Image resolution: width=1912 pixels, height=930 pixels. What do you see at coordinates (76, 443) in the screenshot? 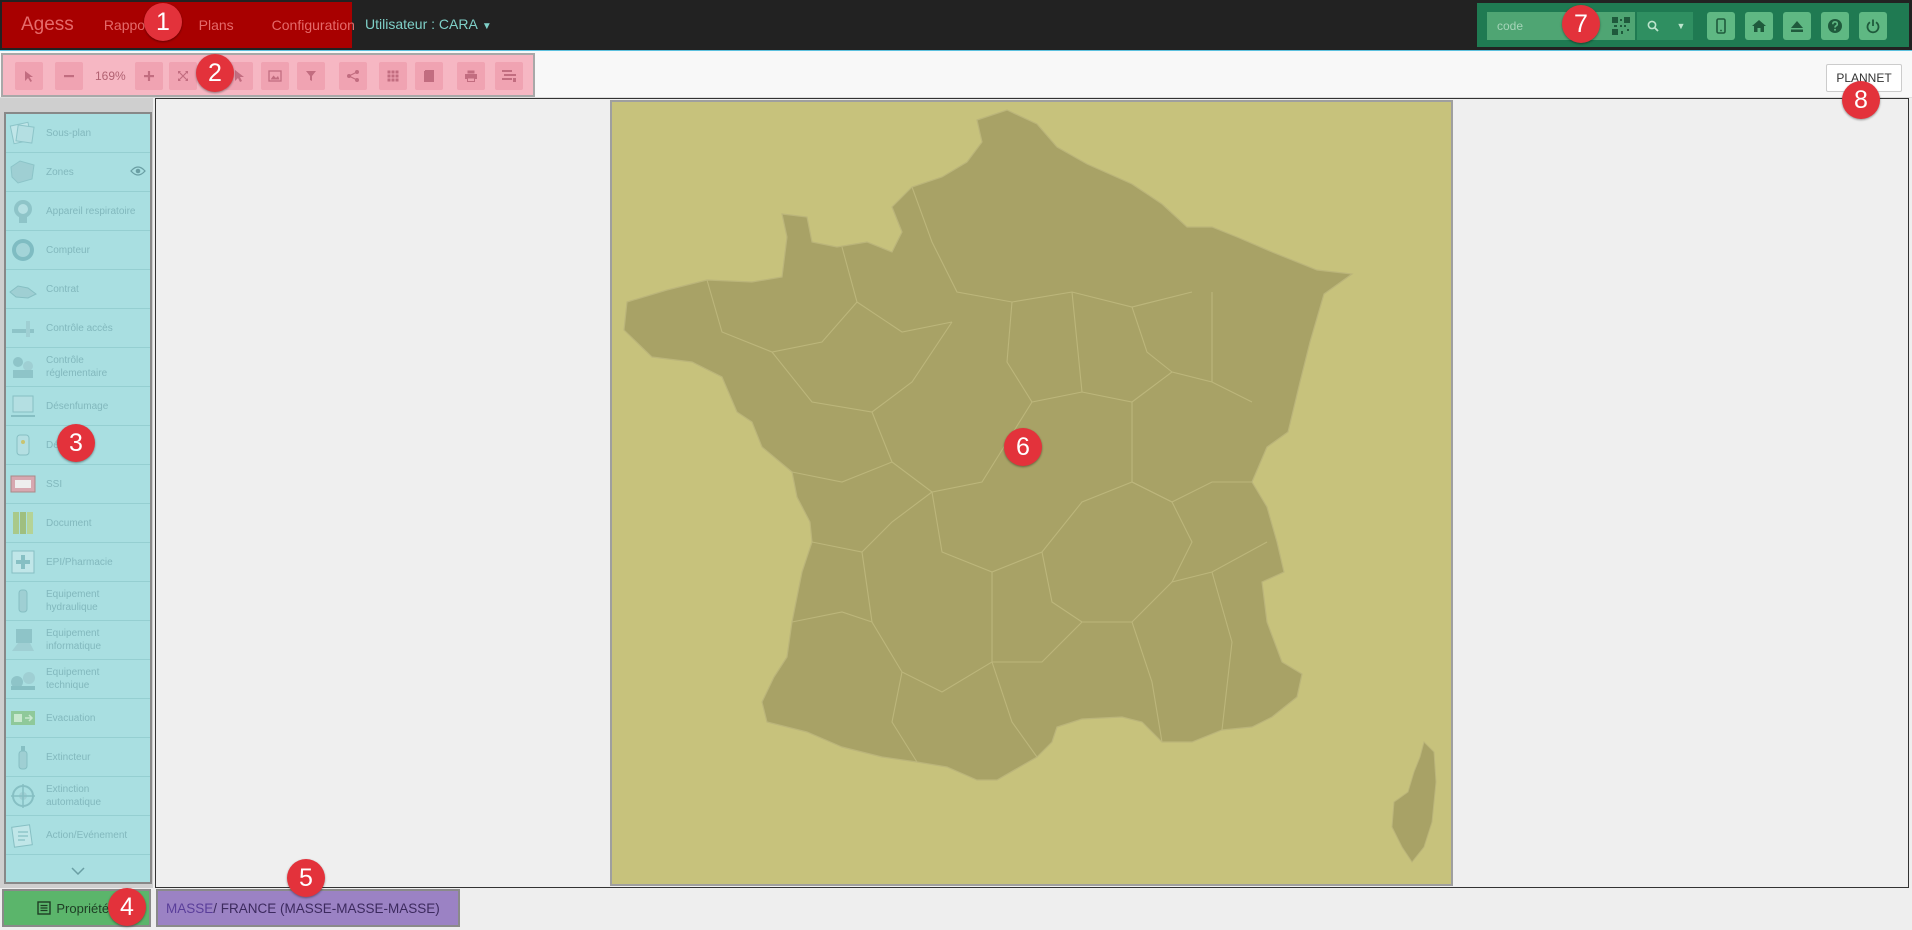
I see `annotation-marker-3: 3` at bounding box center [76, 443].